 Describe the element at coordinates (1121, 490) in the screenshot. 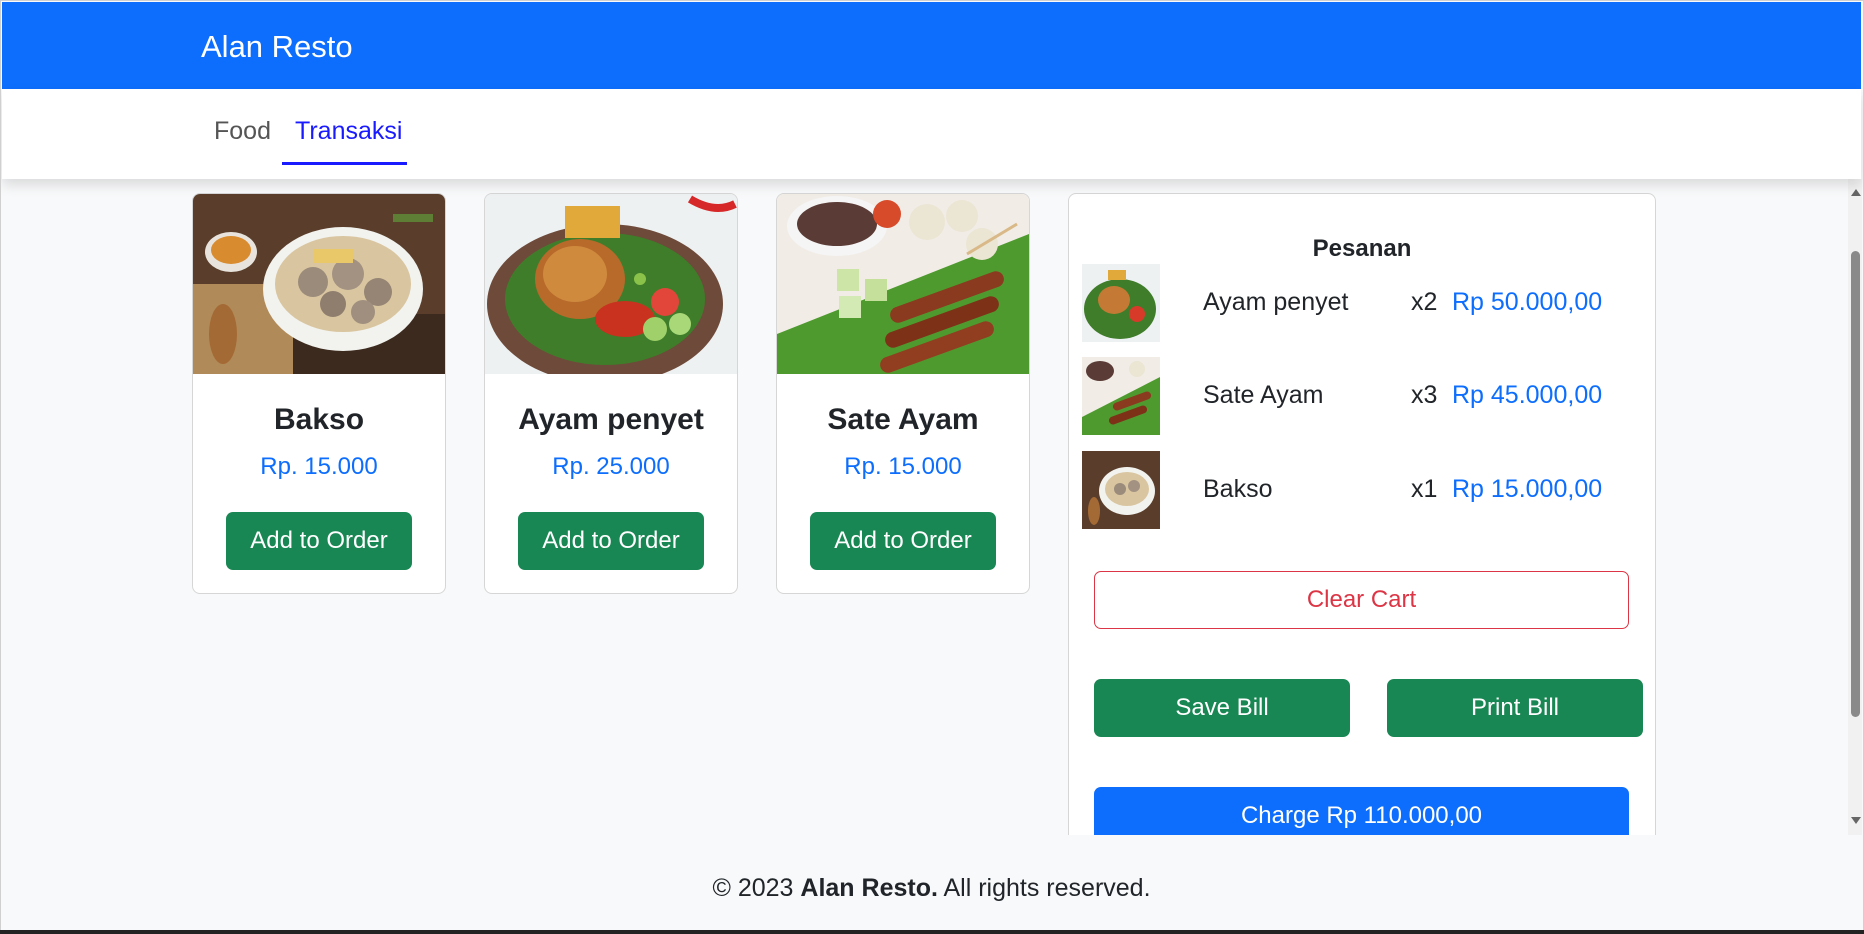

I see `bakso-thumbnail` at that location.